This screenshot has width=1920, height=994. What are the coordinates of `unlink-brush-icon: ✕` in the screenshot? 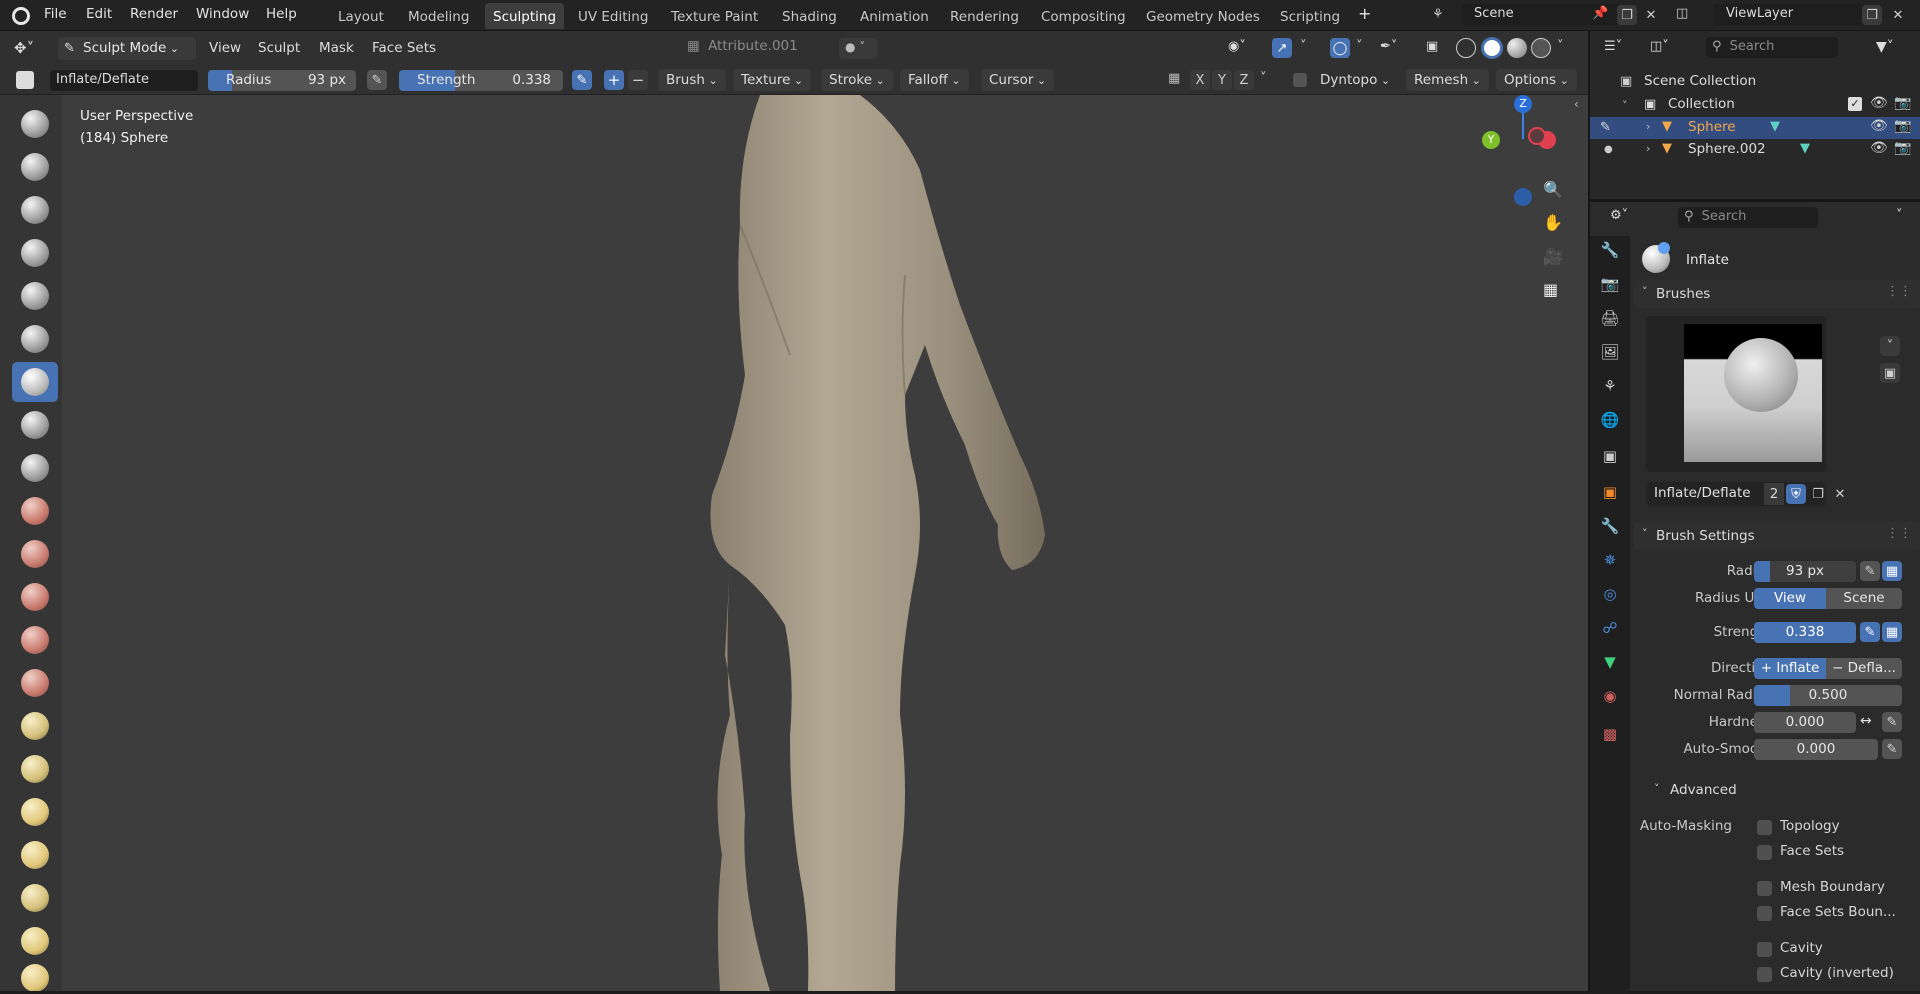 It's located at (1840, 494).